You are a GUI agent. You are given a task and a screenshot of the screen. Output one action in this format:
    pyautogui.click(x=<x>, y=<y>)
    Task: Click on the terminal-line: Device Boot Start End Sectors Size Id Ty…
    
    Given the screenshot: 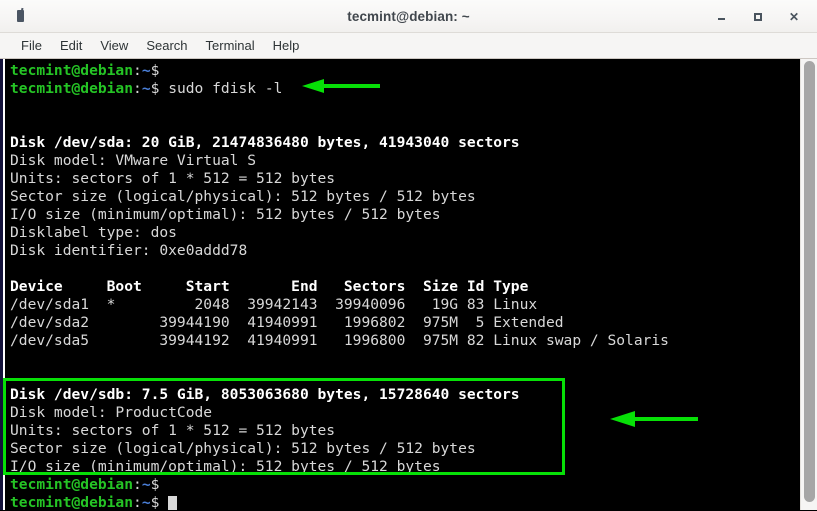 What is the action you would take?
    pyautogui.click(x=411, y=287)
    